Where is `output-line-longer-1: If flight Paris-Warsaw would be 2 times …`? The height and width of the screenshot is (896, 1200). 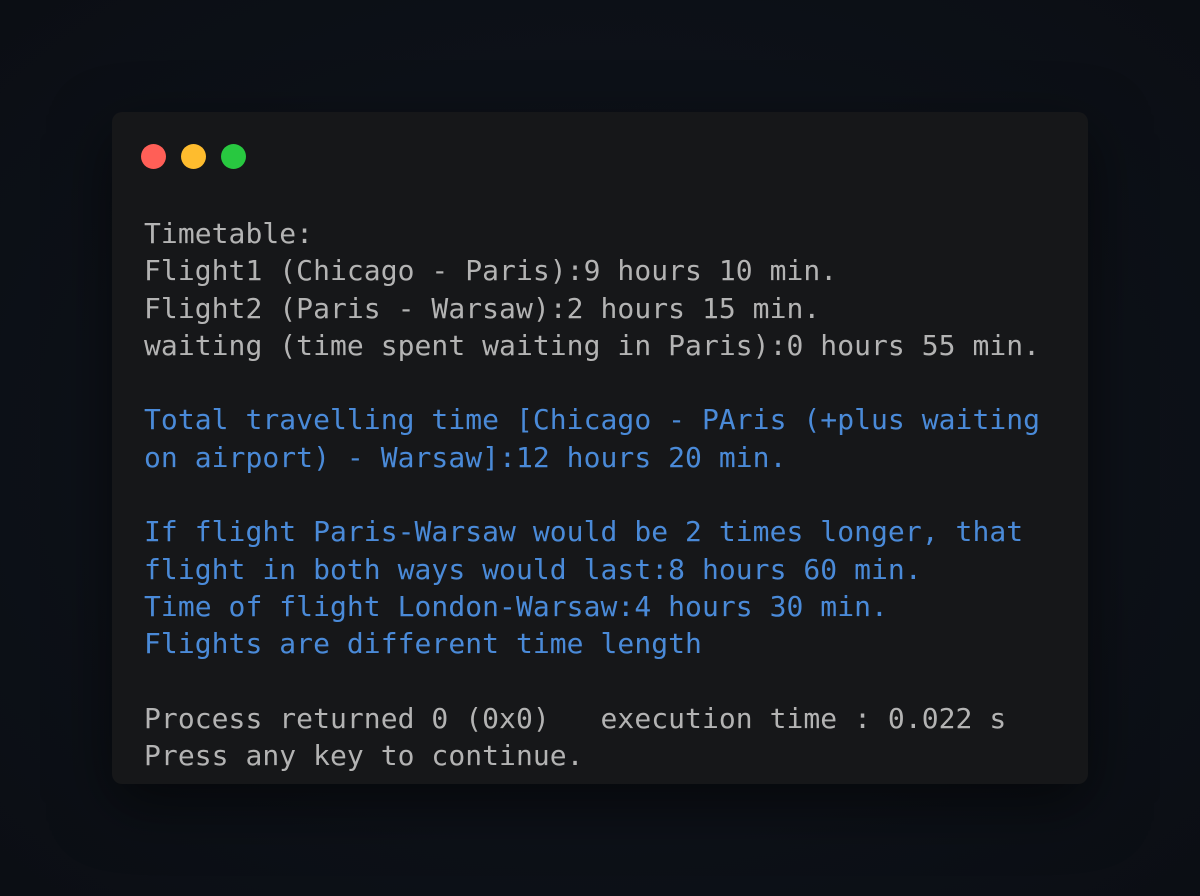 output-line-longer-1: If flight Paris-Warsaw would be 2 times … is located at coordinates (584, 532).